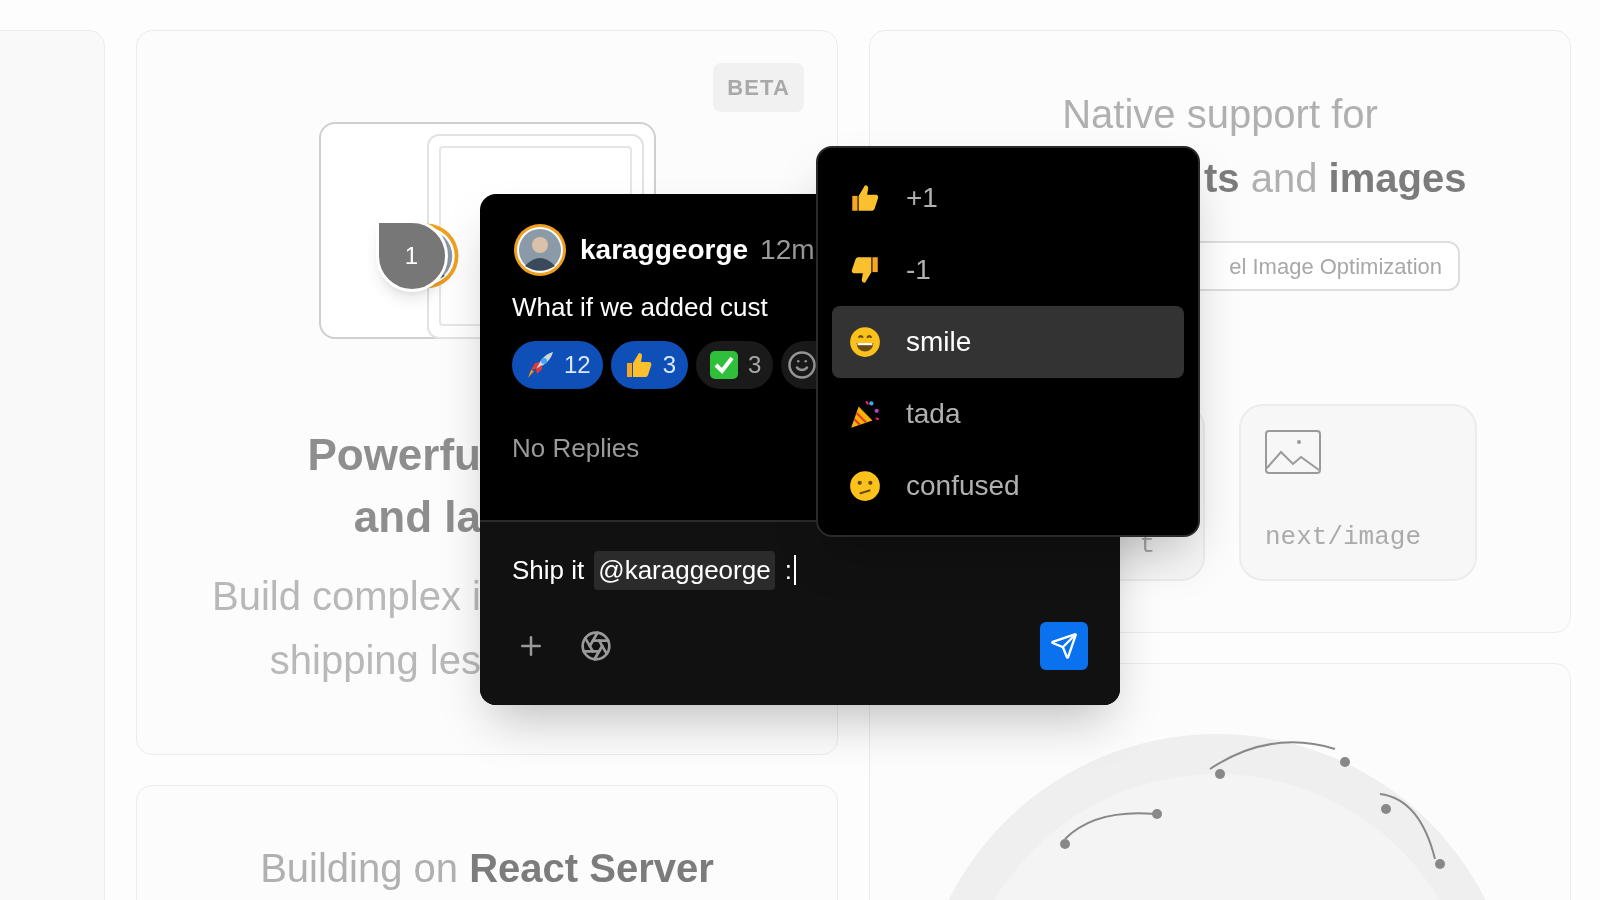 Image resolution: width=1600 pixels, height=900 pixels. I want to click on tile-label: next/image, so click(1344, 537).